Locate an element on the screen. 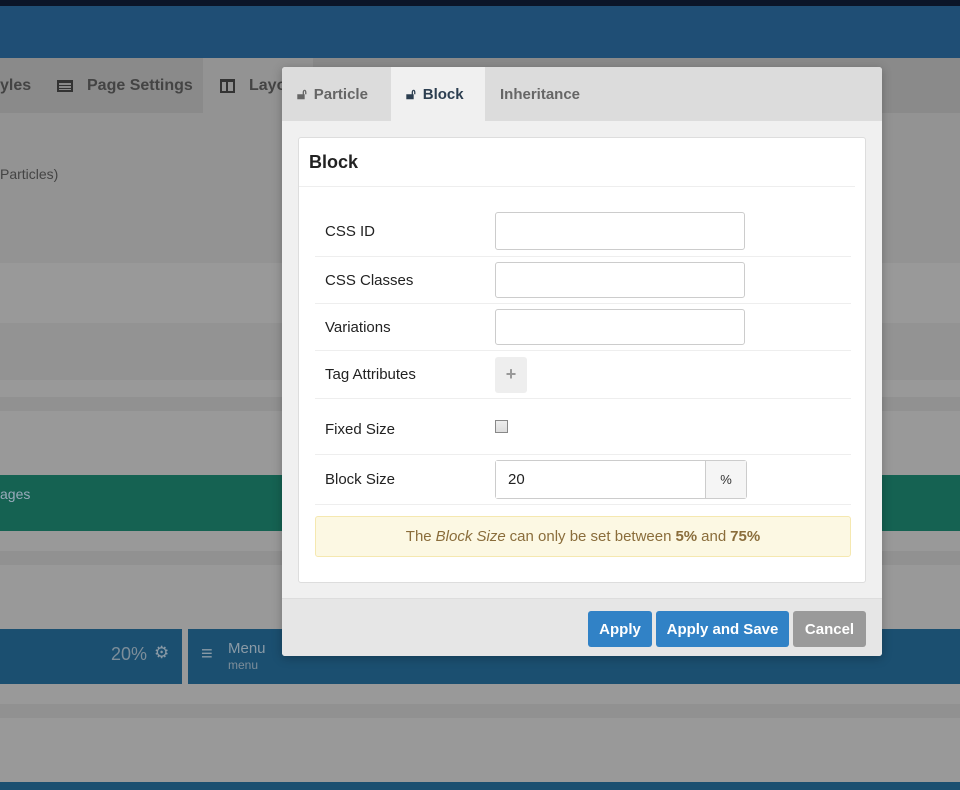 This screenshot has width=960, height=790. tab-block: 🔓︎ Block is located at coordinates (438, 94).